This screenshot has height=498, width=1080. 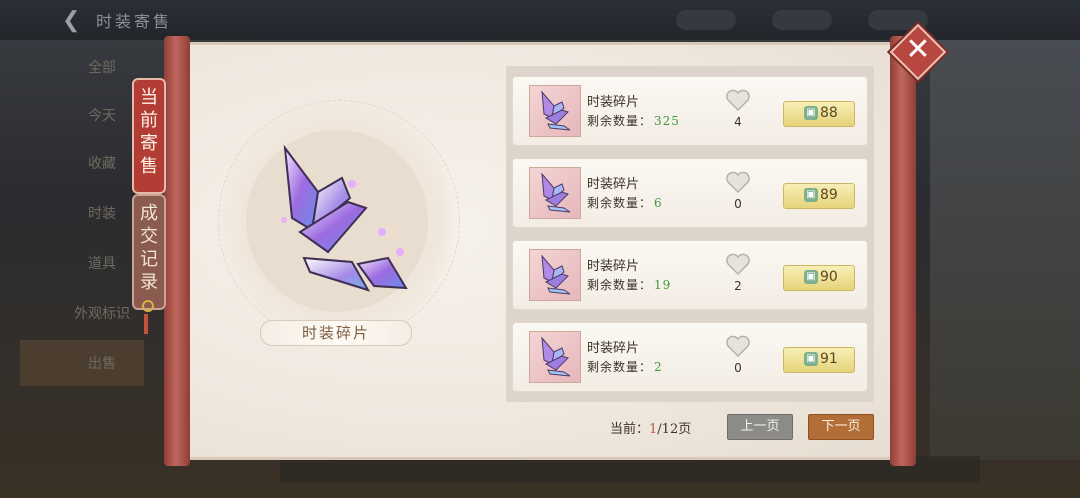 What do you see at coordinates (629, 285) in the screenshot?
I see `remaining-quantity: 剩余数量： 19` at bounding box center [629, 285].